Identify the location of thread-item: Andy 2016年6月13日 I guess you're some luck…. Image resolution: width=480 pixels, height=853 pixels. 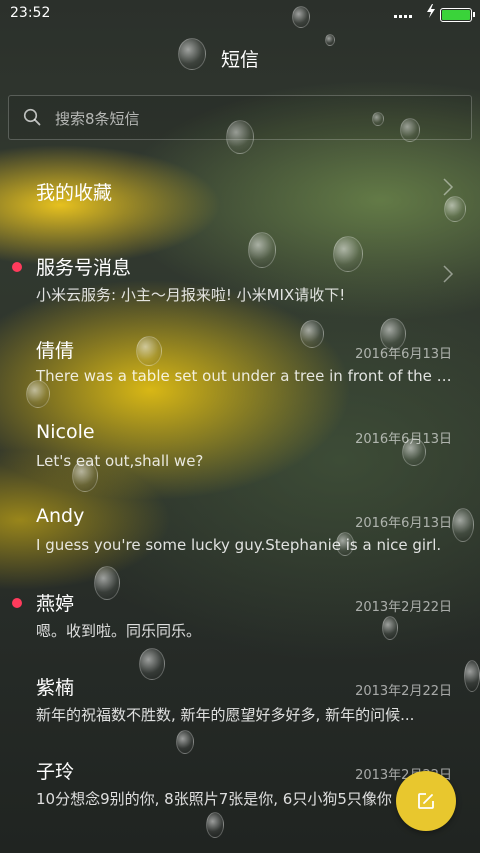
(240, 547).